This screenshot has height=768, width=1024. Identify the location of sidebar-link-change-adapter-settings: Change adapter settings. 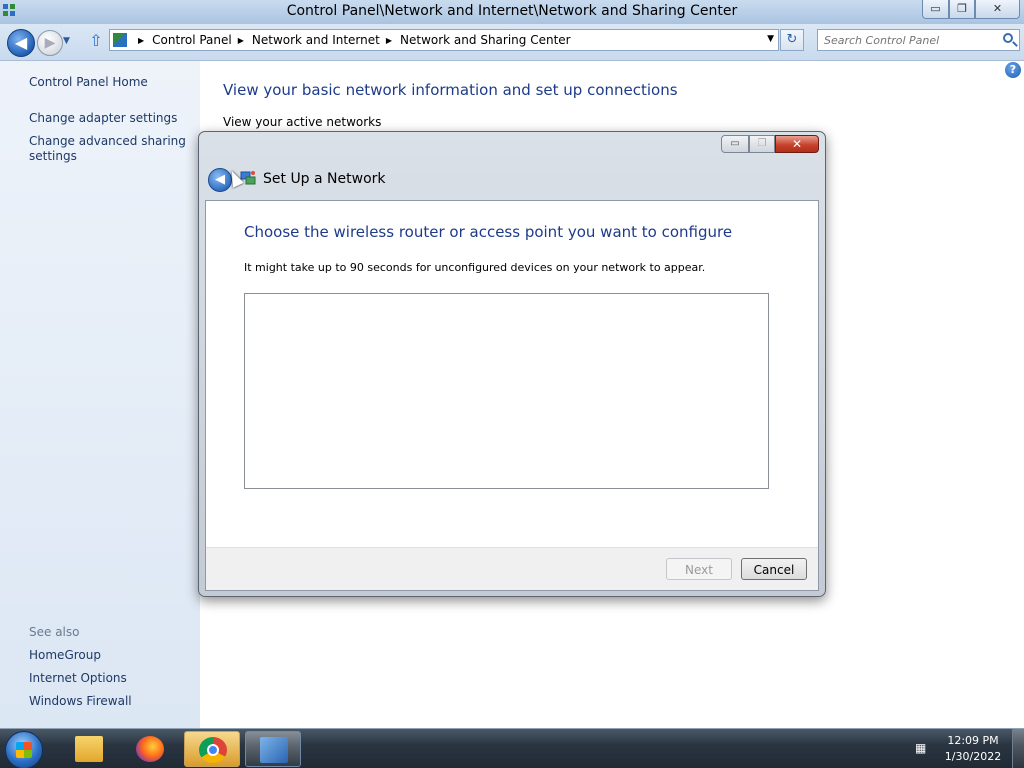
(103, 118).